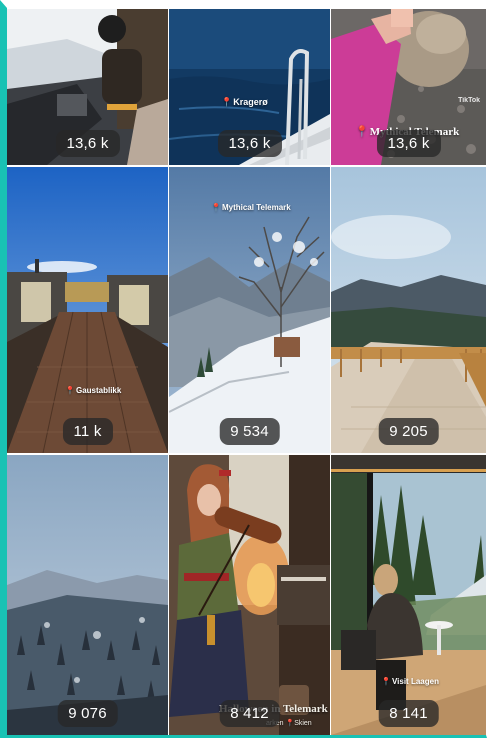  Describe the element at coordinates (256, 207) in the screenshot. I see `location-label: Mythical Telemark` at that location.